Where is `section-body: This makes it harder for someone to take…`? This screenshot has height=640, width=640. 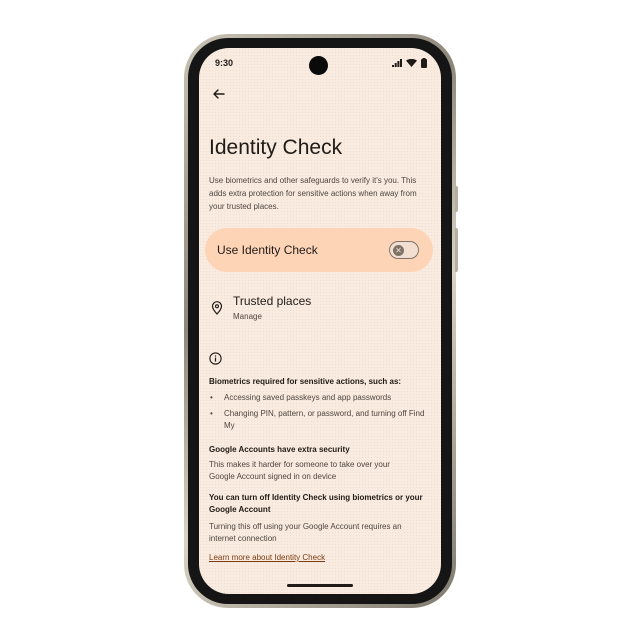
section-body: This makes it harder for someone to take… is located at coordinates (299, 470).